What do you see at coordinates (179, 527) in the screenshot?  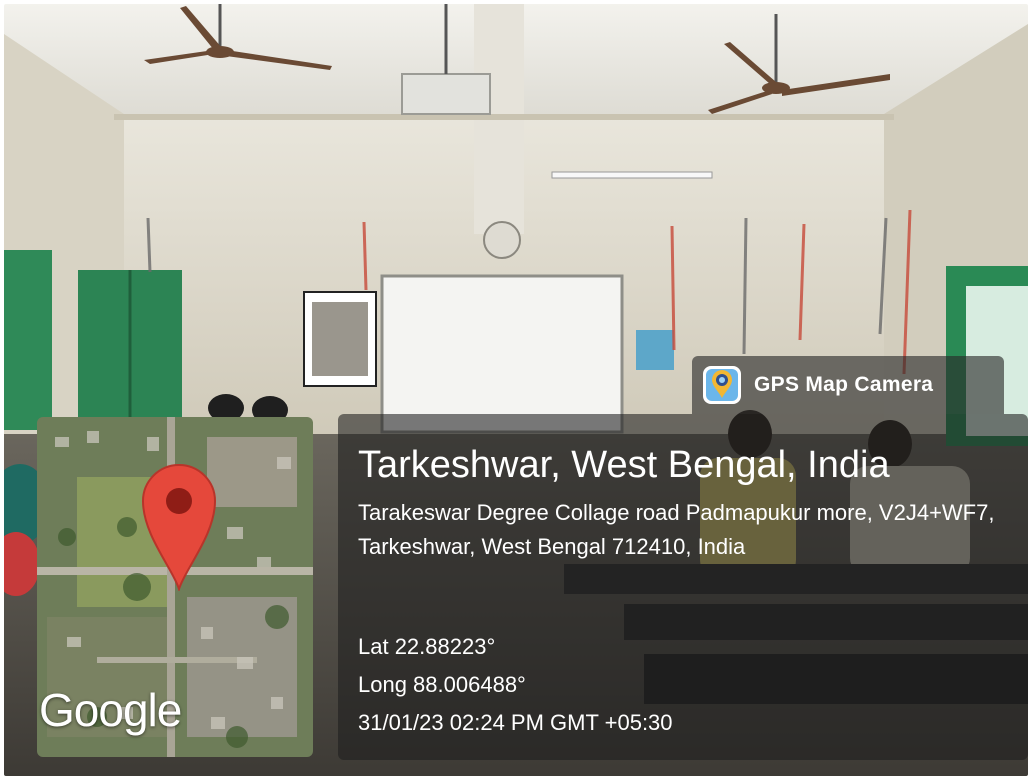 I see `location-pin-icon` at bounding box center [179, 527].